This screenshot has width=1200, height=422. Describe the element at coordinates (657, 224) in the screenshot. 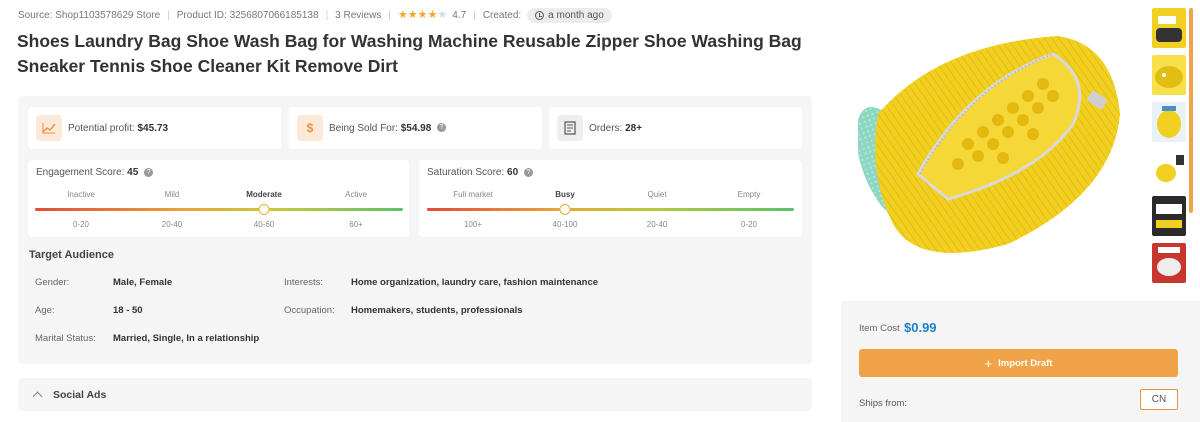

I see `saturation-range: 20-40` at that location.